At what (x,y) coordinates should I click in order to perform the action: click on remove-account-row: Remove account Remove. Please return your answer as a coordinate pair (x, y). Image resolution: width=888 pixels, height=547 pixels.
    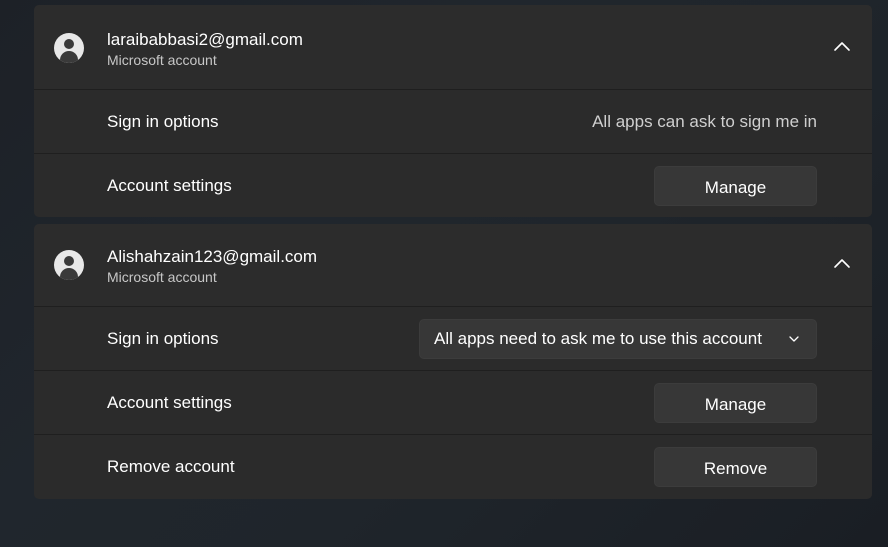
    Looking at the image, I should click on (453, 466).